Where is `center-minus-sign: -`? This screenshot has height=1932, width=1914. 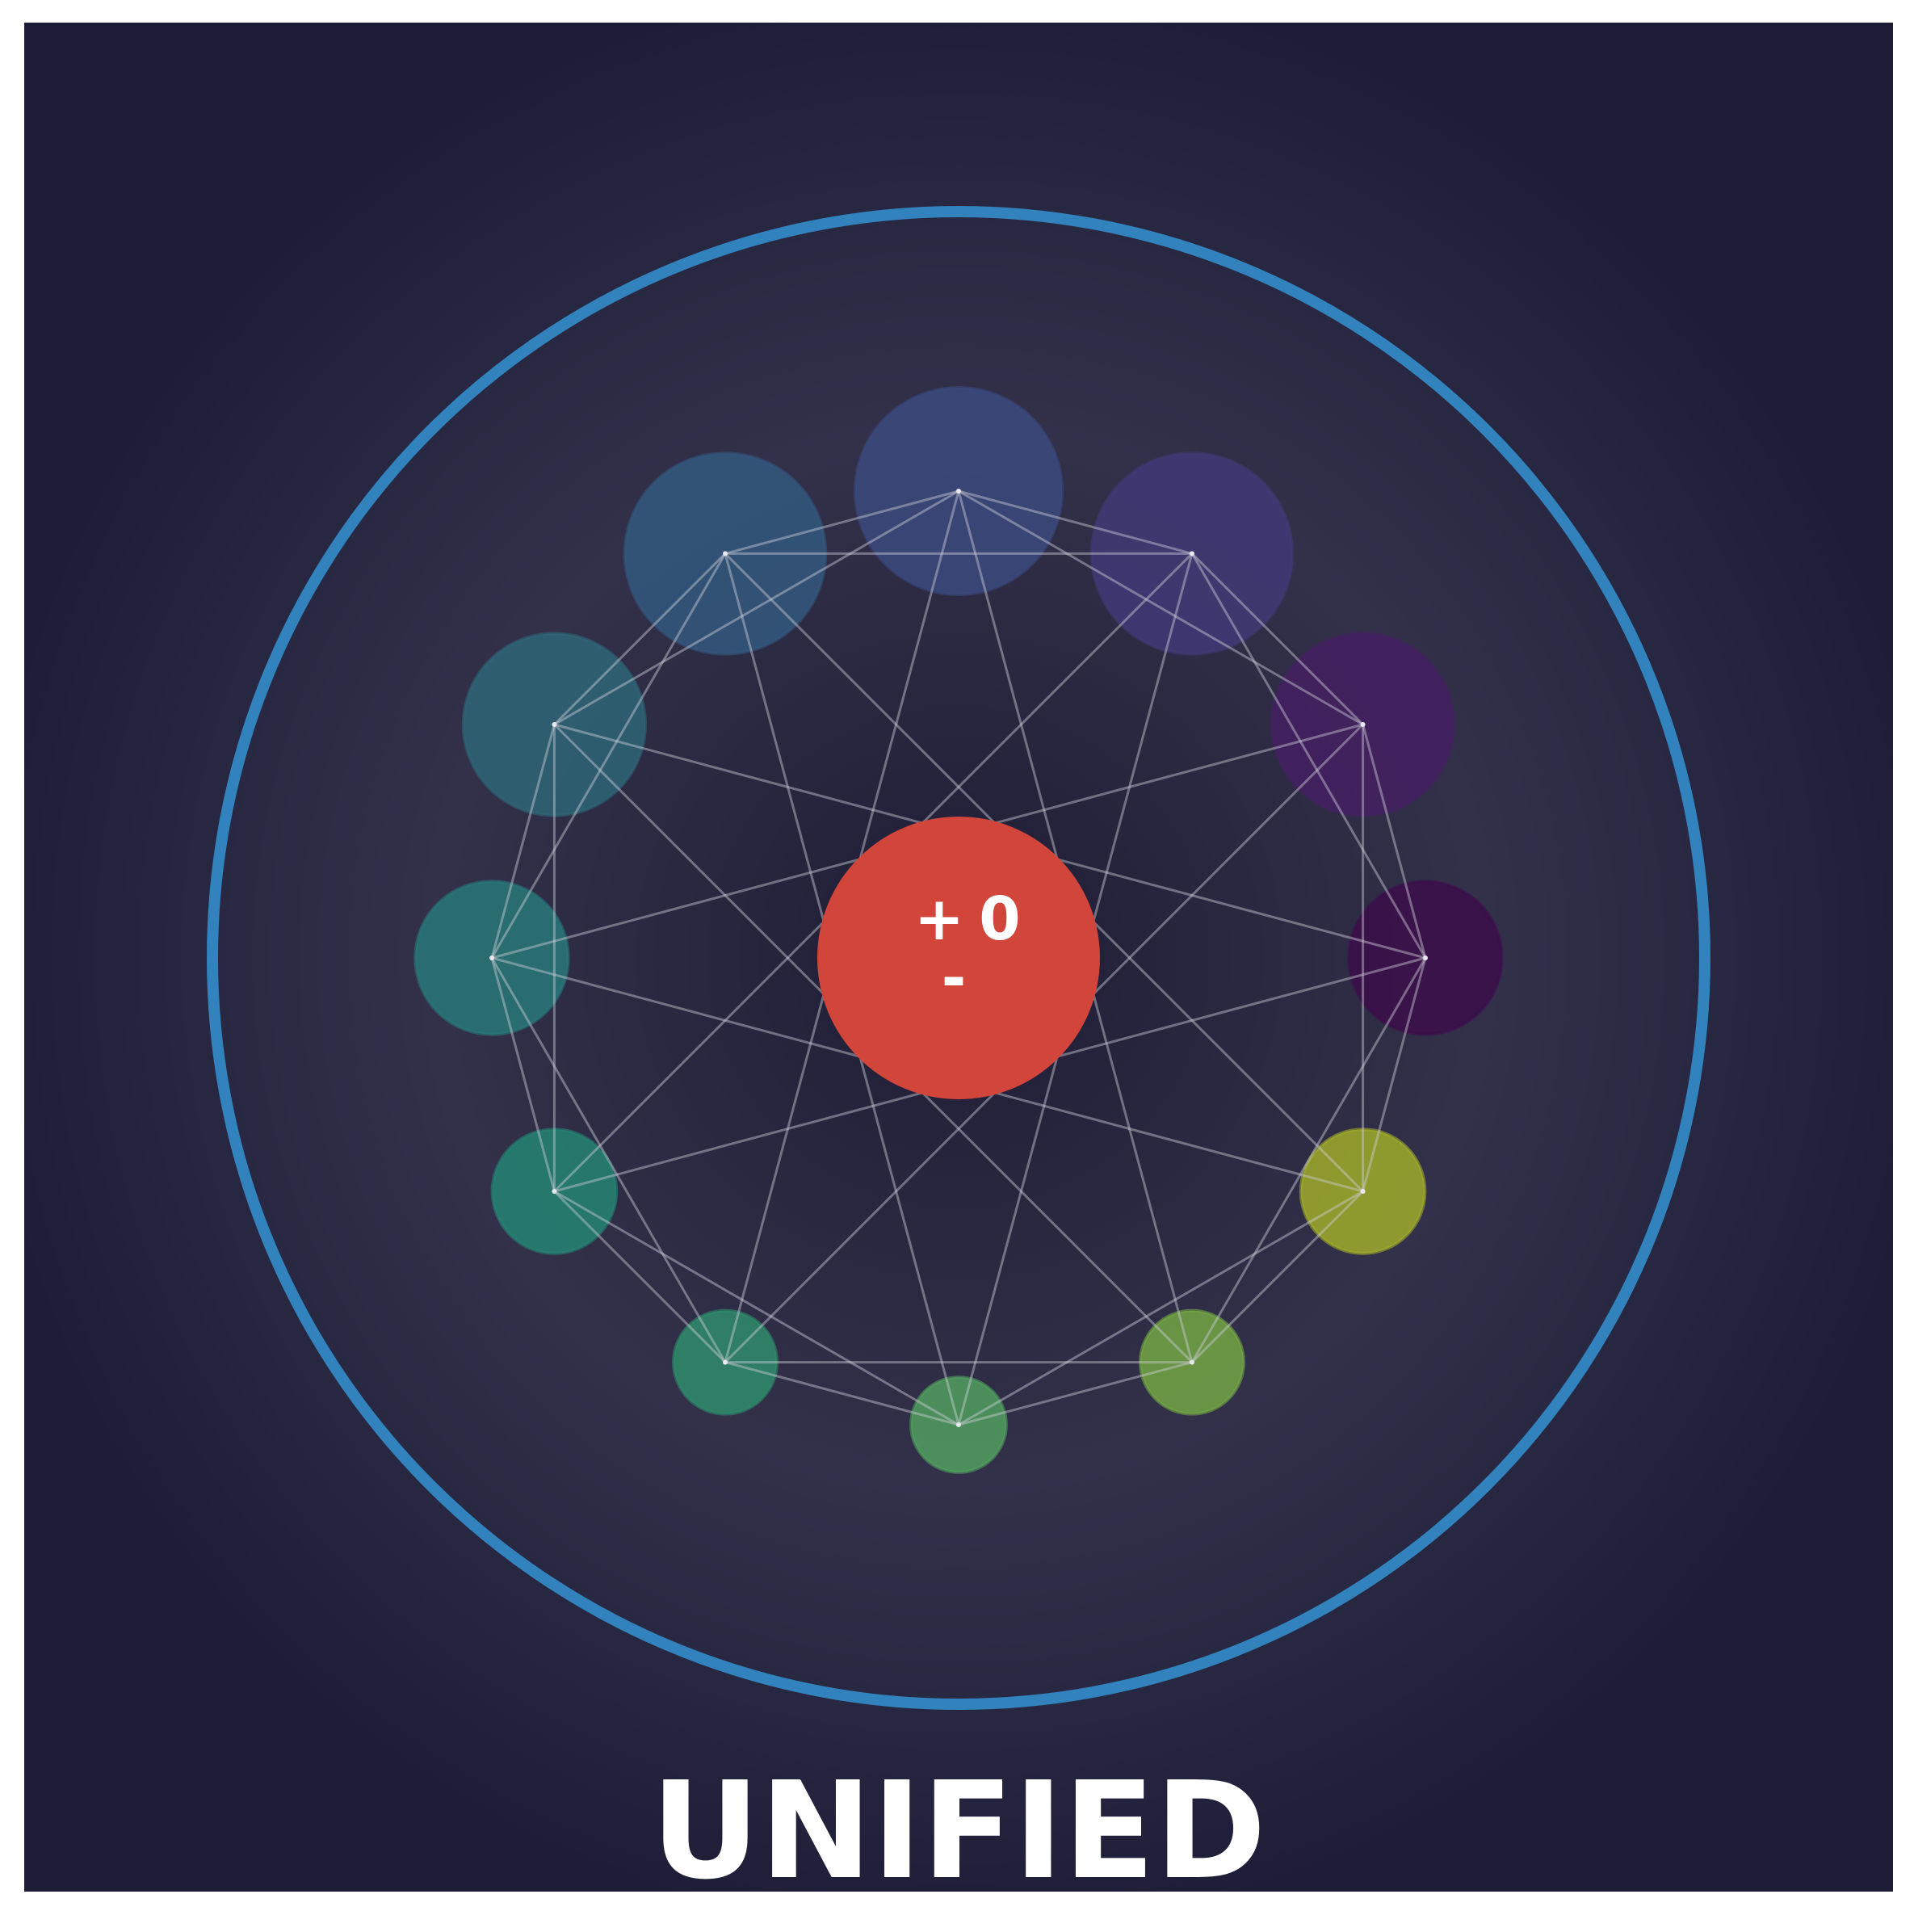 center-minus-sign: - is located at coordinates (954, 978).